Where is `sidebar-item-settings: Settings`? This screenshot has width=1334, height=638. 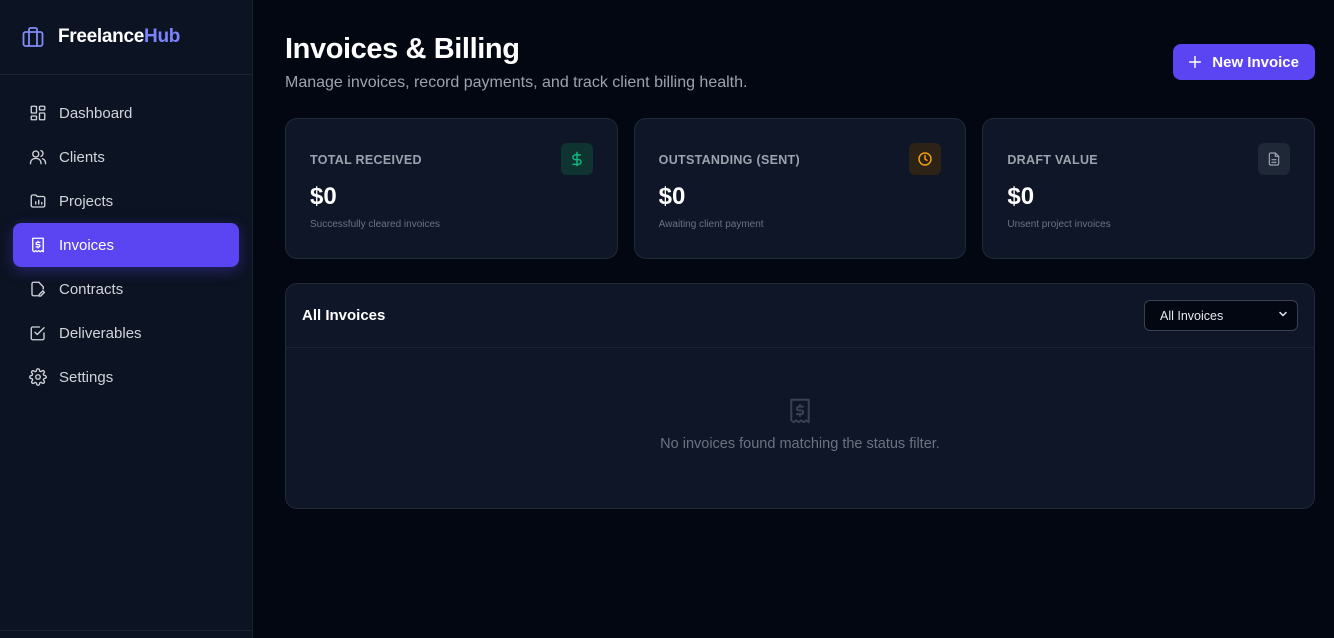 sidebar-item-settings: Settings is located at coordinates (126, 377).